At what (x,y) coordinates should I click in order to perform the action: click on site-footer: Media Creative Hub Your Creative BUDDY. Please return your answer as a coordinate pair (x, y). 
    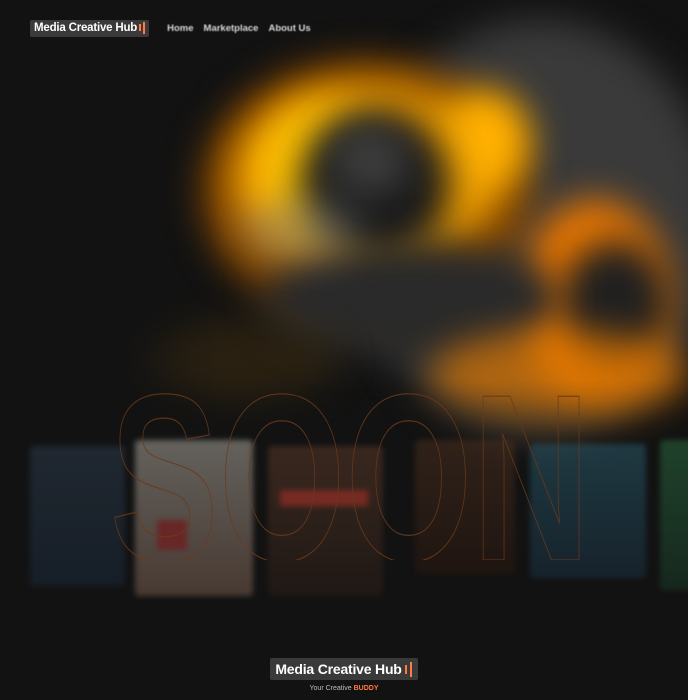
    Looking at the image, I should click on (344, 675).